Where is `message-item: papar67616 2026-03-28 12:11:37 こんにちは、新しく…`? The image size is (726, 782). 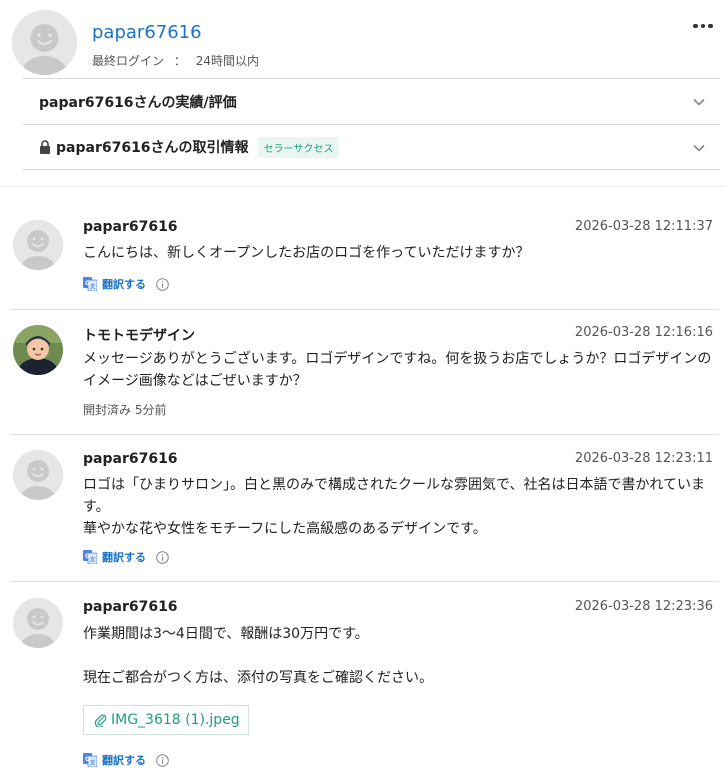
message-item: papar67616 2026-03-28 12:11:37 こんにちは、新しく… is located at coordinates (364, 255).